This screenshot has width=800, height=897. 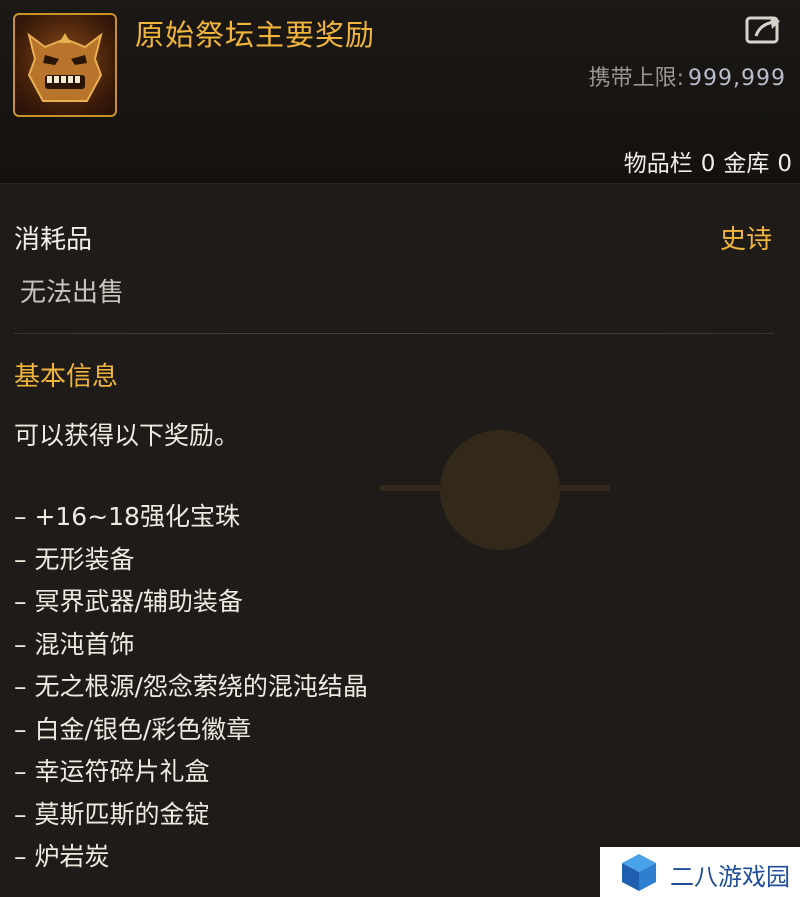 What do you see at coordinates (708, 164) in the screenshot?
I see `inventory-count: 0` at bounding box center [708, 164].